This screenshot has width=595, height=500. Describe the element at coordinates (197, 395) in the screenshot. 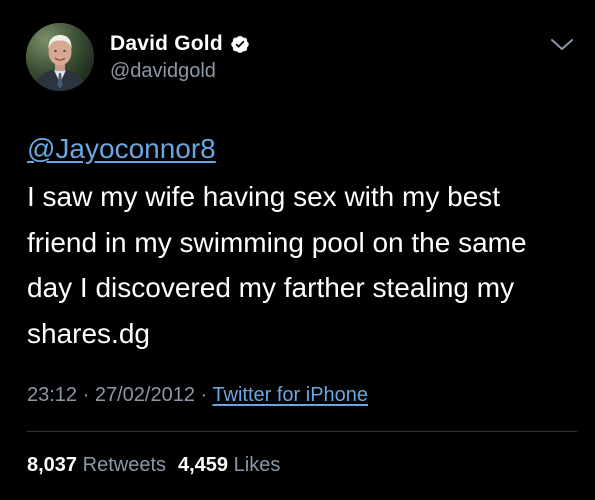

I see `tweet-metadata: 23:12 · 27/02/2012 · Twitter for iPhone` at that location.